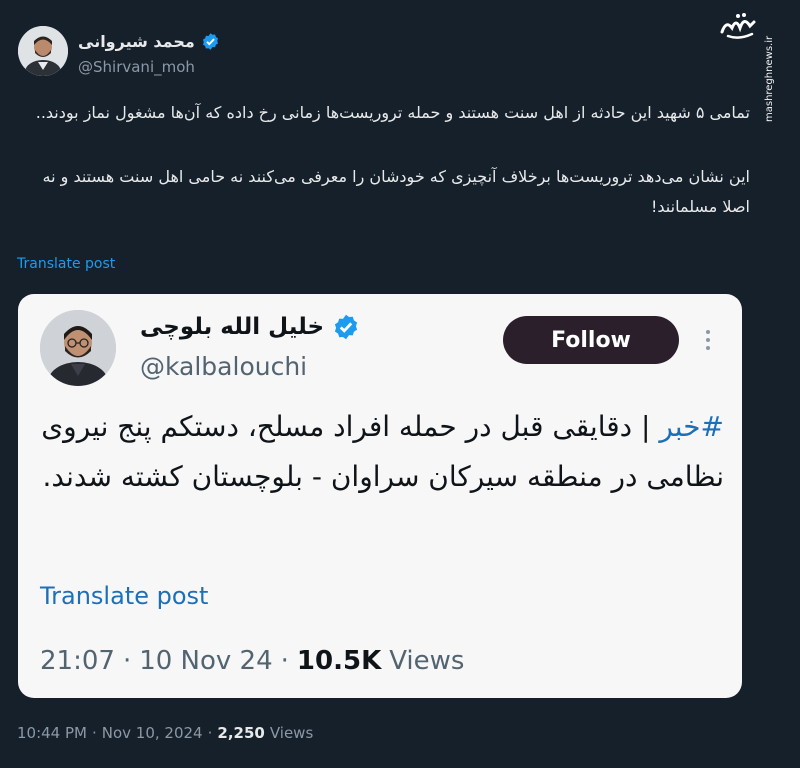 Image resolution: width=800 pixels, height=768 pixels. What do you see at coordinates (152, 733) in the screenshot?
I see `post-date: Nov 10, 2024` at bounding box center [152, 733].